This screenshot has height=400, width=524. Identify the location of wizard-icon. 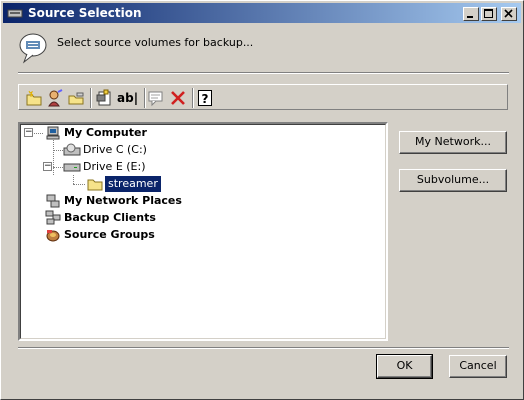
(55, 98).